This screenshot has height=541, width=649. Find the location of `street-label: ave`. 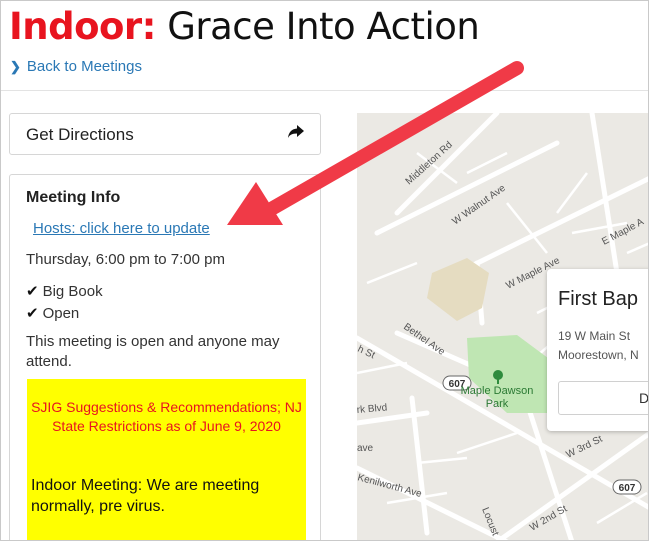

street-label: ave is located at coordinates (365, 448).